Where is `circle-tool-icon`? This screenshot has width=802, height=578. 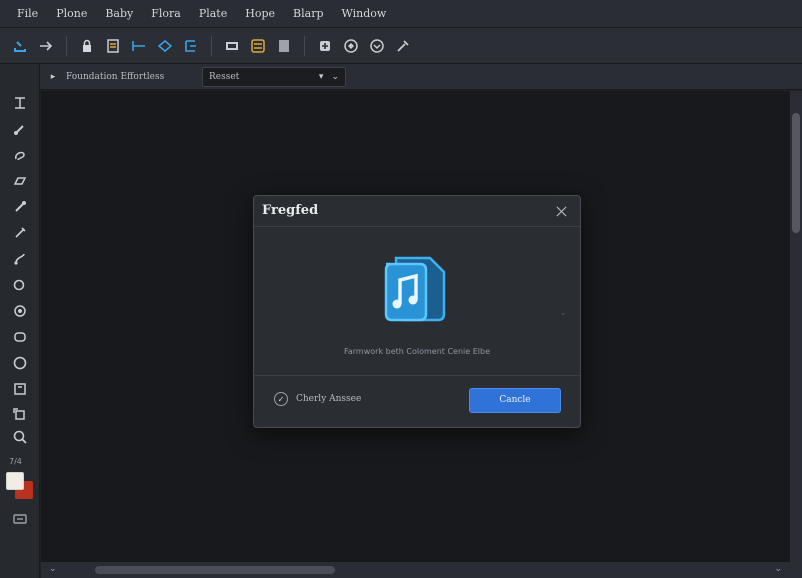 circle-tool-icon is located at coordinates (20, 363).